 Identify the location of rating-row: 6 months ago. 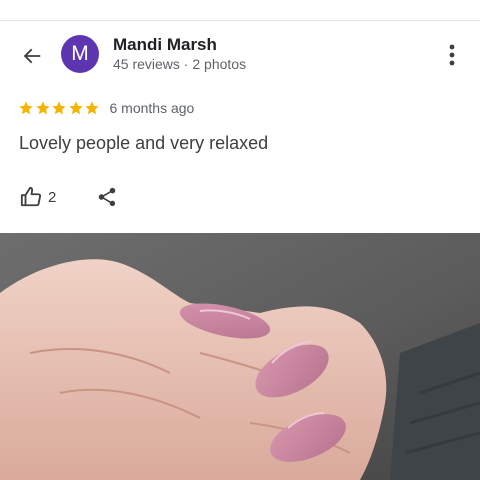
(106, 108).